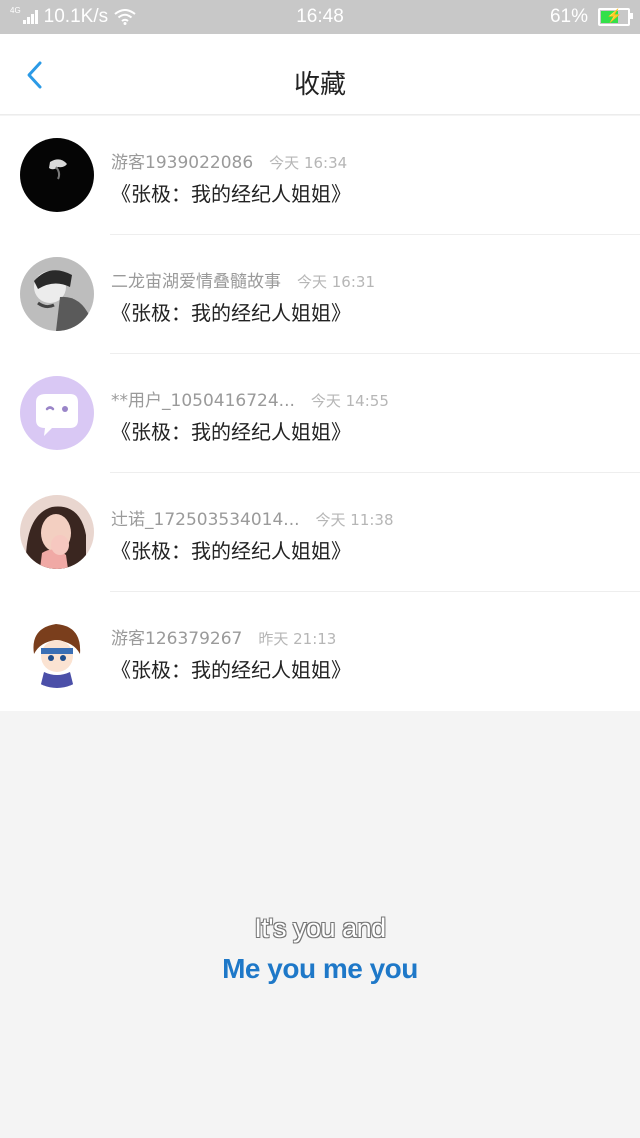  I want to click on timestamp: 今天 14:55, so click(349, 401).